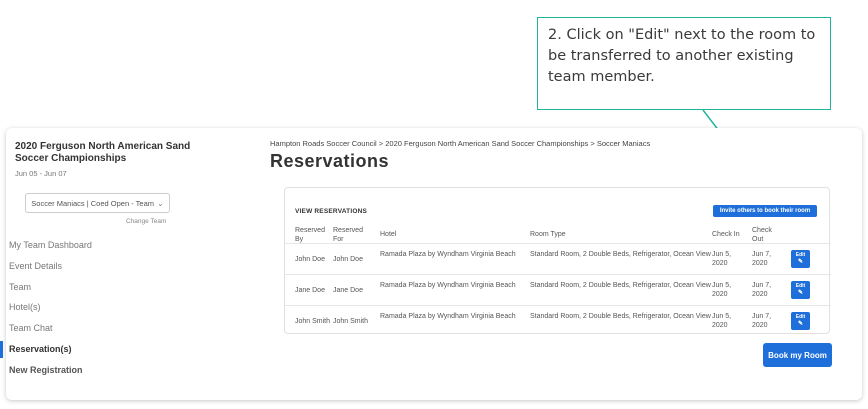 The width and height of the screenshot is (868, 409). Describe the element at coordinates (106, 307) in the screenshot. I see `sidebar-item-hotels: Hotel(s)` at that location.